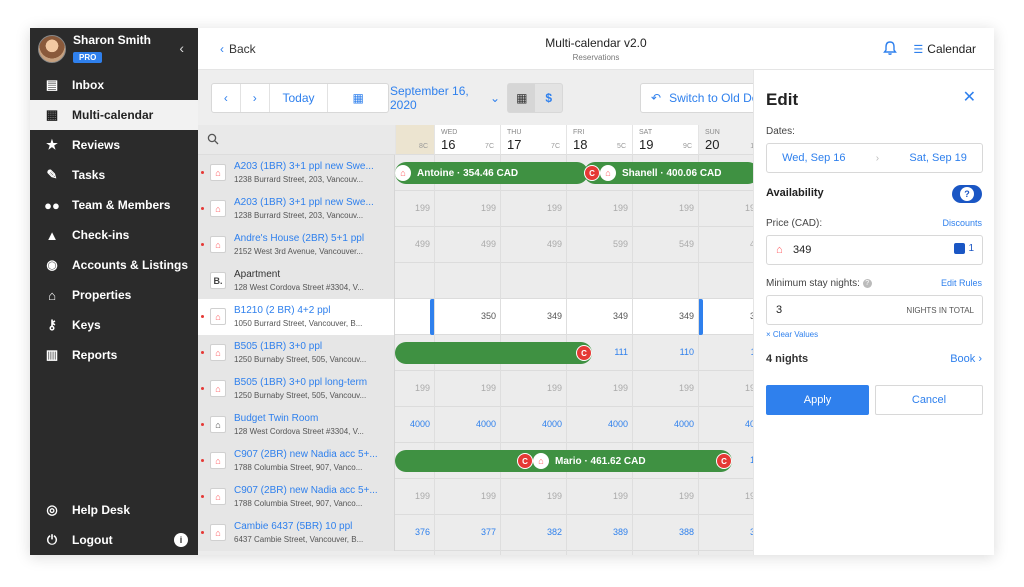  What do you see at coordinates (938, 158) in the screenshot?
I see `date-to: Sat, Sep 19` at bounding box center [938, 158].